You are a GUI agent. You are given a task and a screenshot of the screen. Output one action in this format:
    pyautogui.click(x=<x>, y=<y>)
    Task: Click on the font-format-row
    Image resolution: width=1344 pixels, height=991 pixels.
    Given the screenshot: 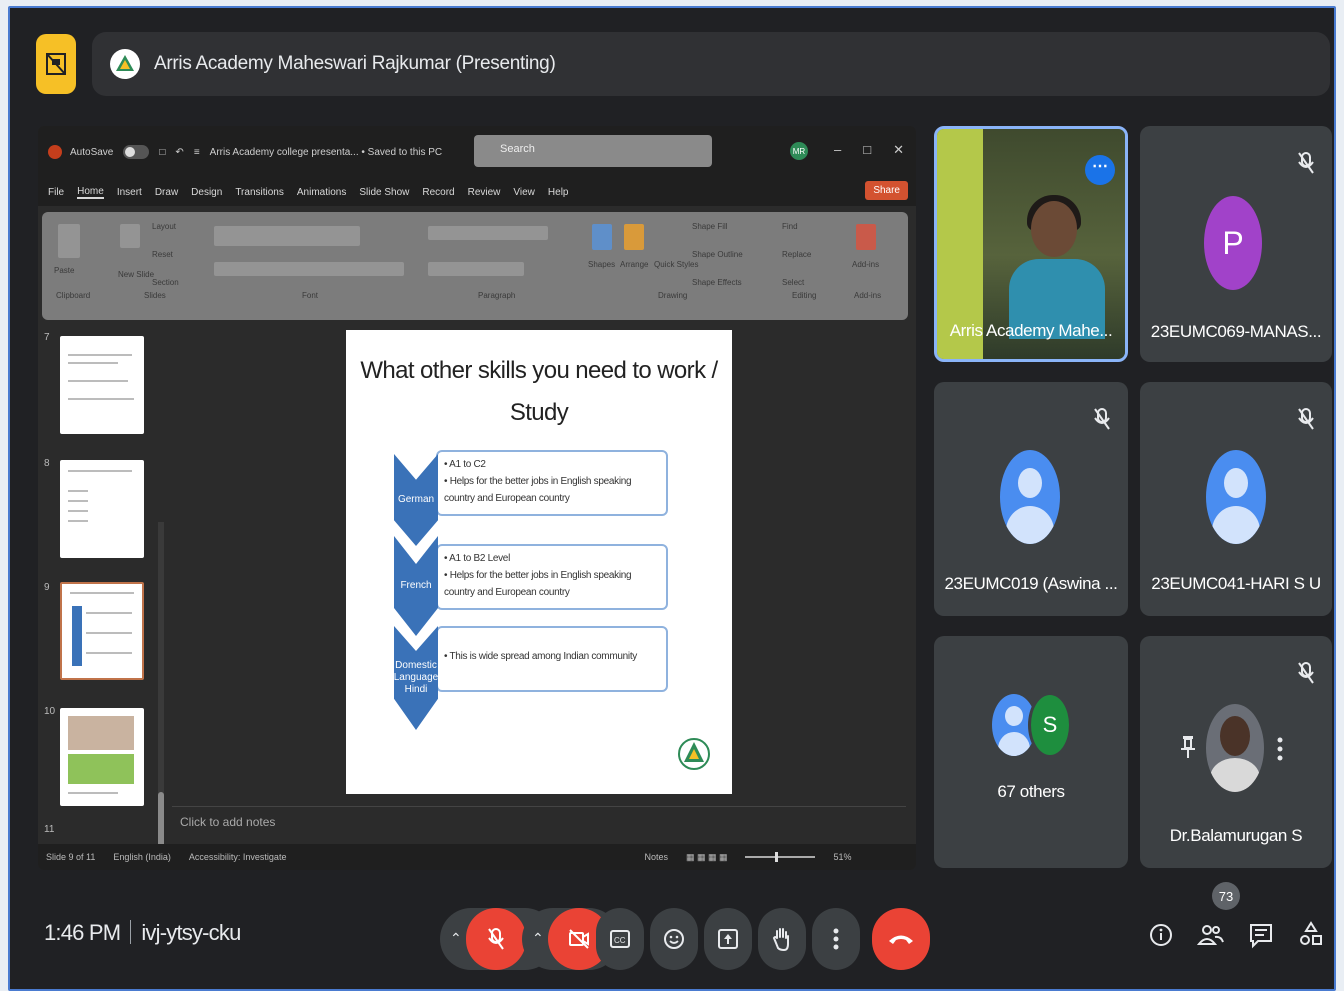 What is the action you would take?
    pyautogui.click(x=309, y=269)
    